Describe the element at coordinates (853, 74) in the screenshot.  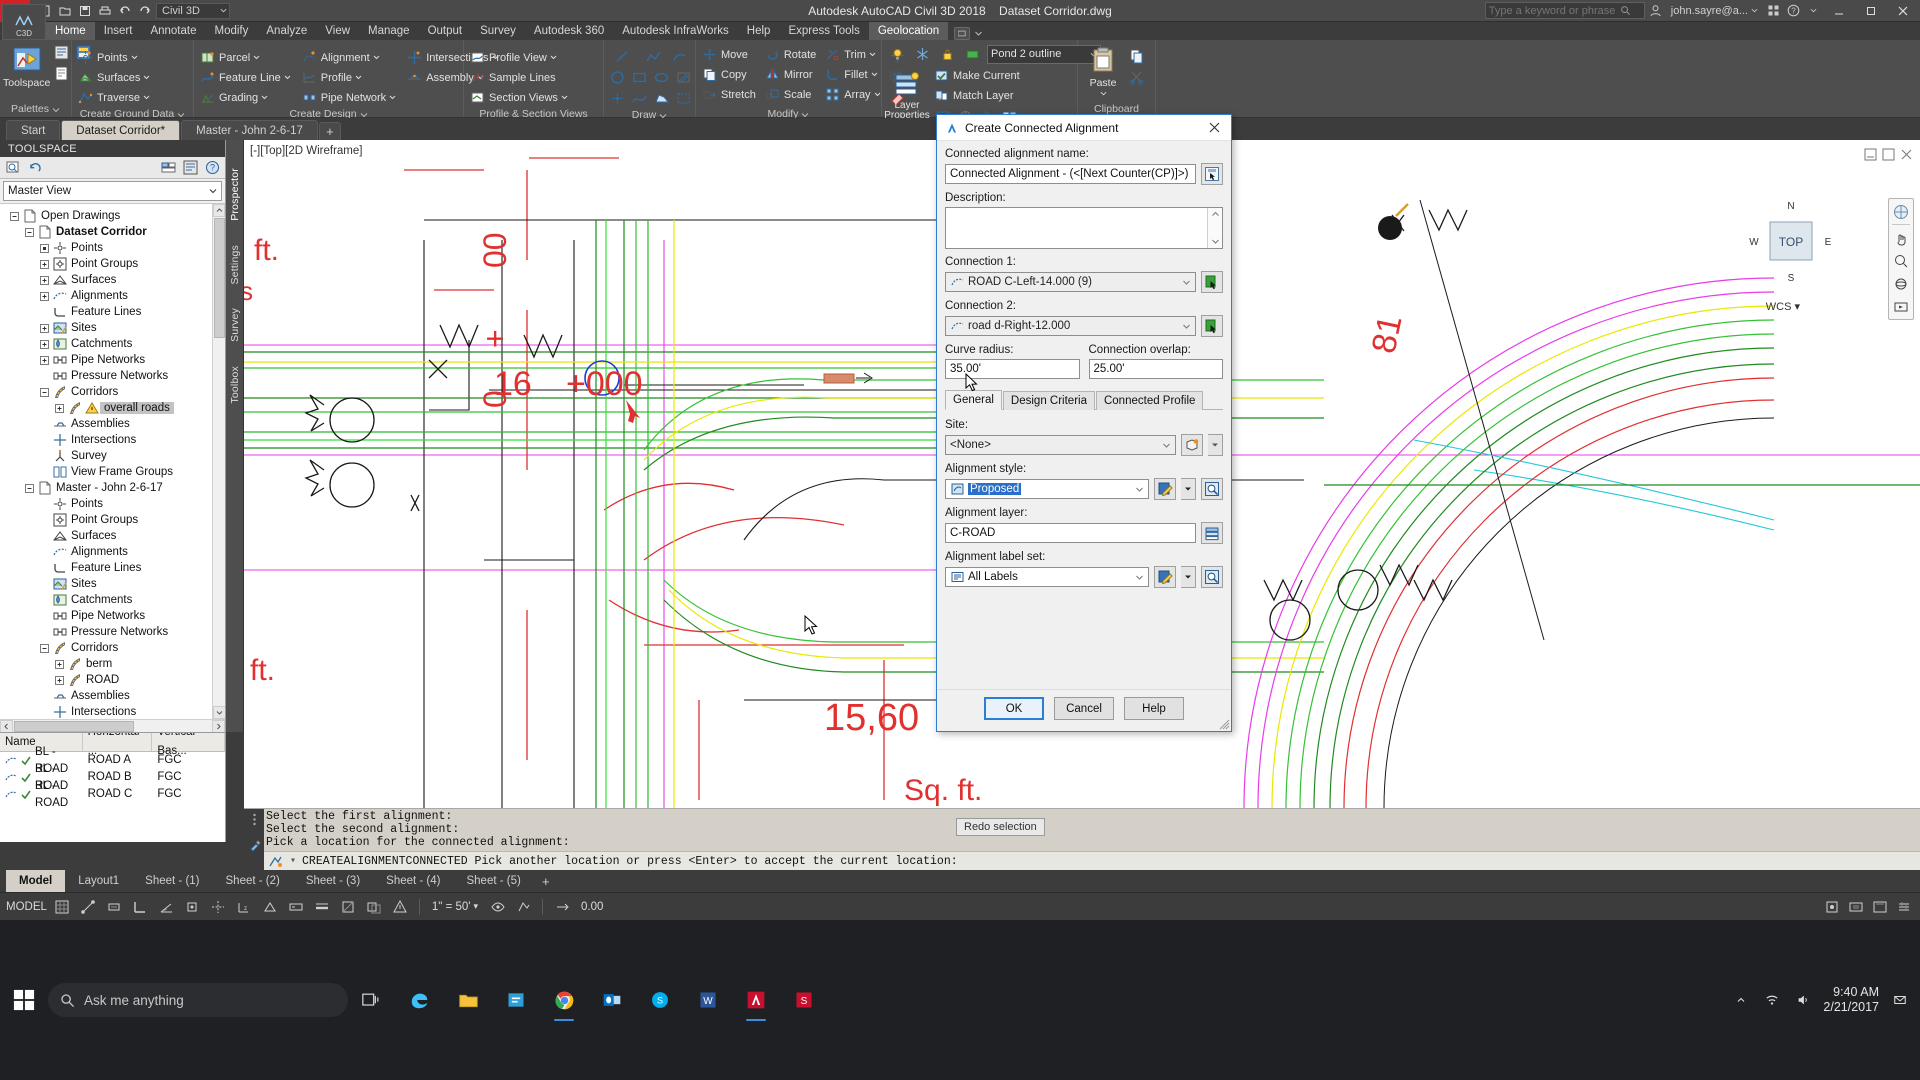
I see `fillet-button: Fillet` at that location.